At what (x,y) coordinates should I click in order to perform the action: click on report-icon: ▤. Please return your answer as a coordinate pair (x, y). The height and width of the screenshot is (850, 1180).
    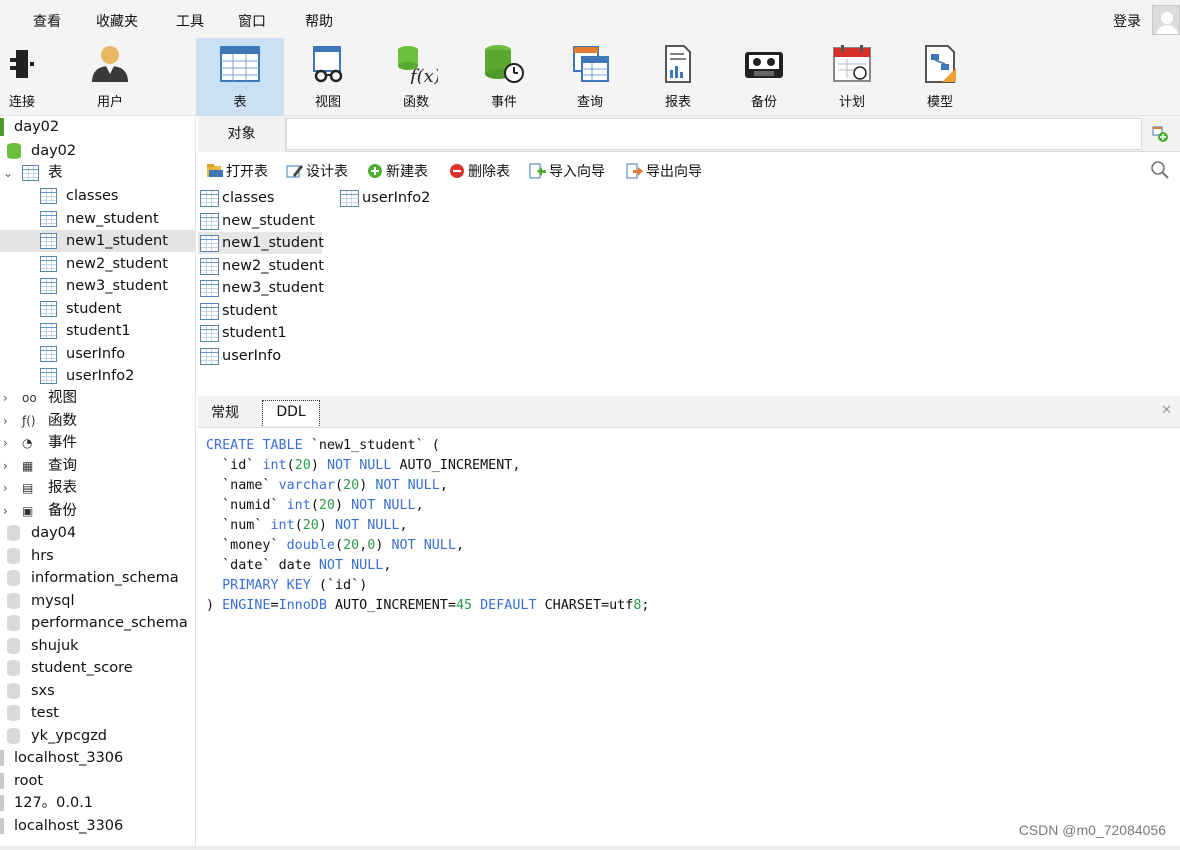
    Looking at the image, I should click on (28, 488).